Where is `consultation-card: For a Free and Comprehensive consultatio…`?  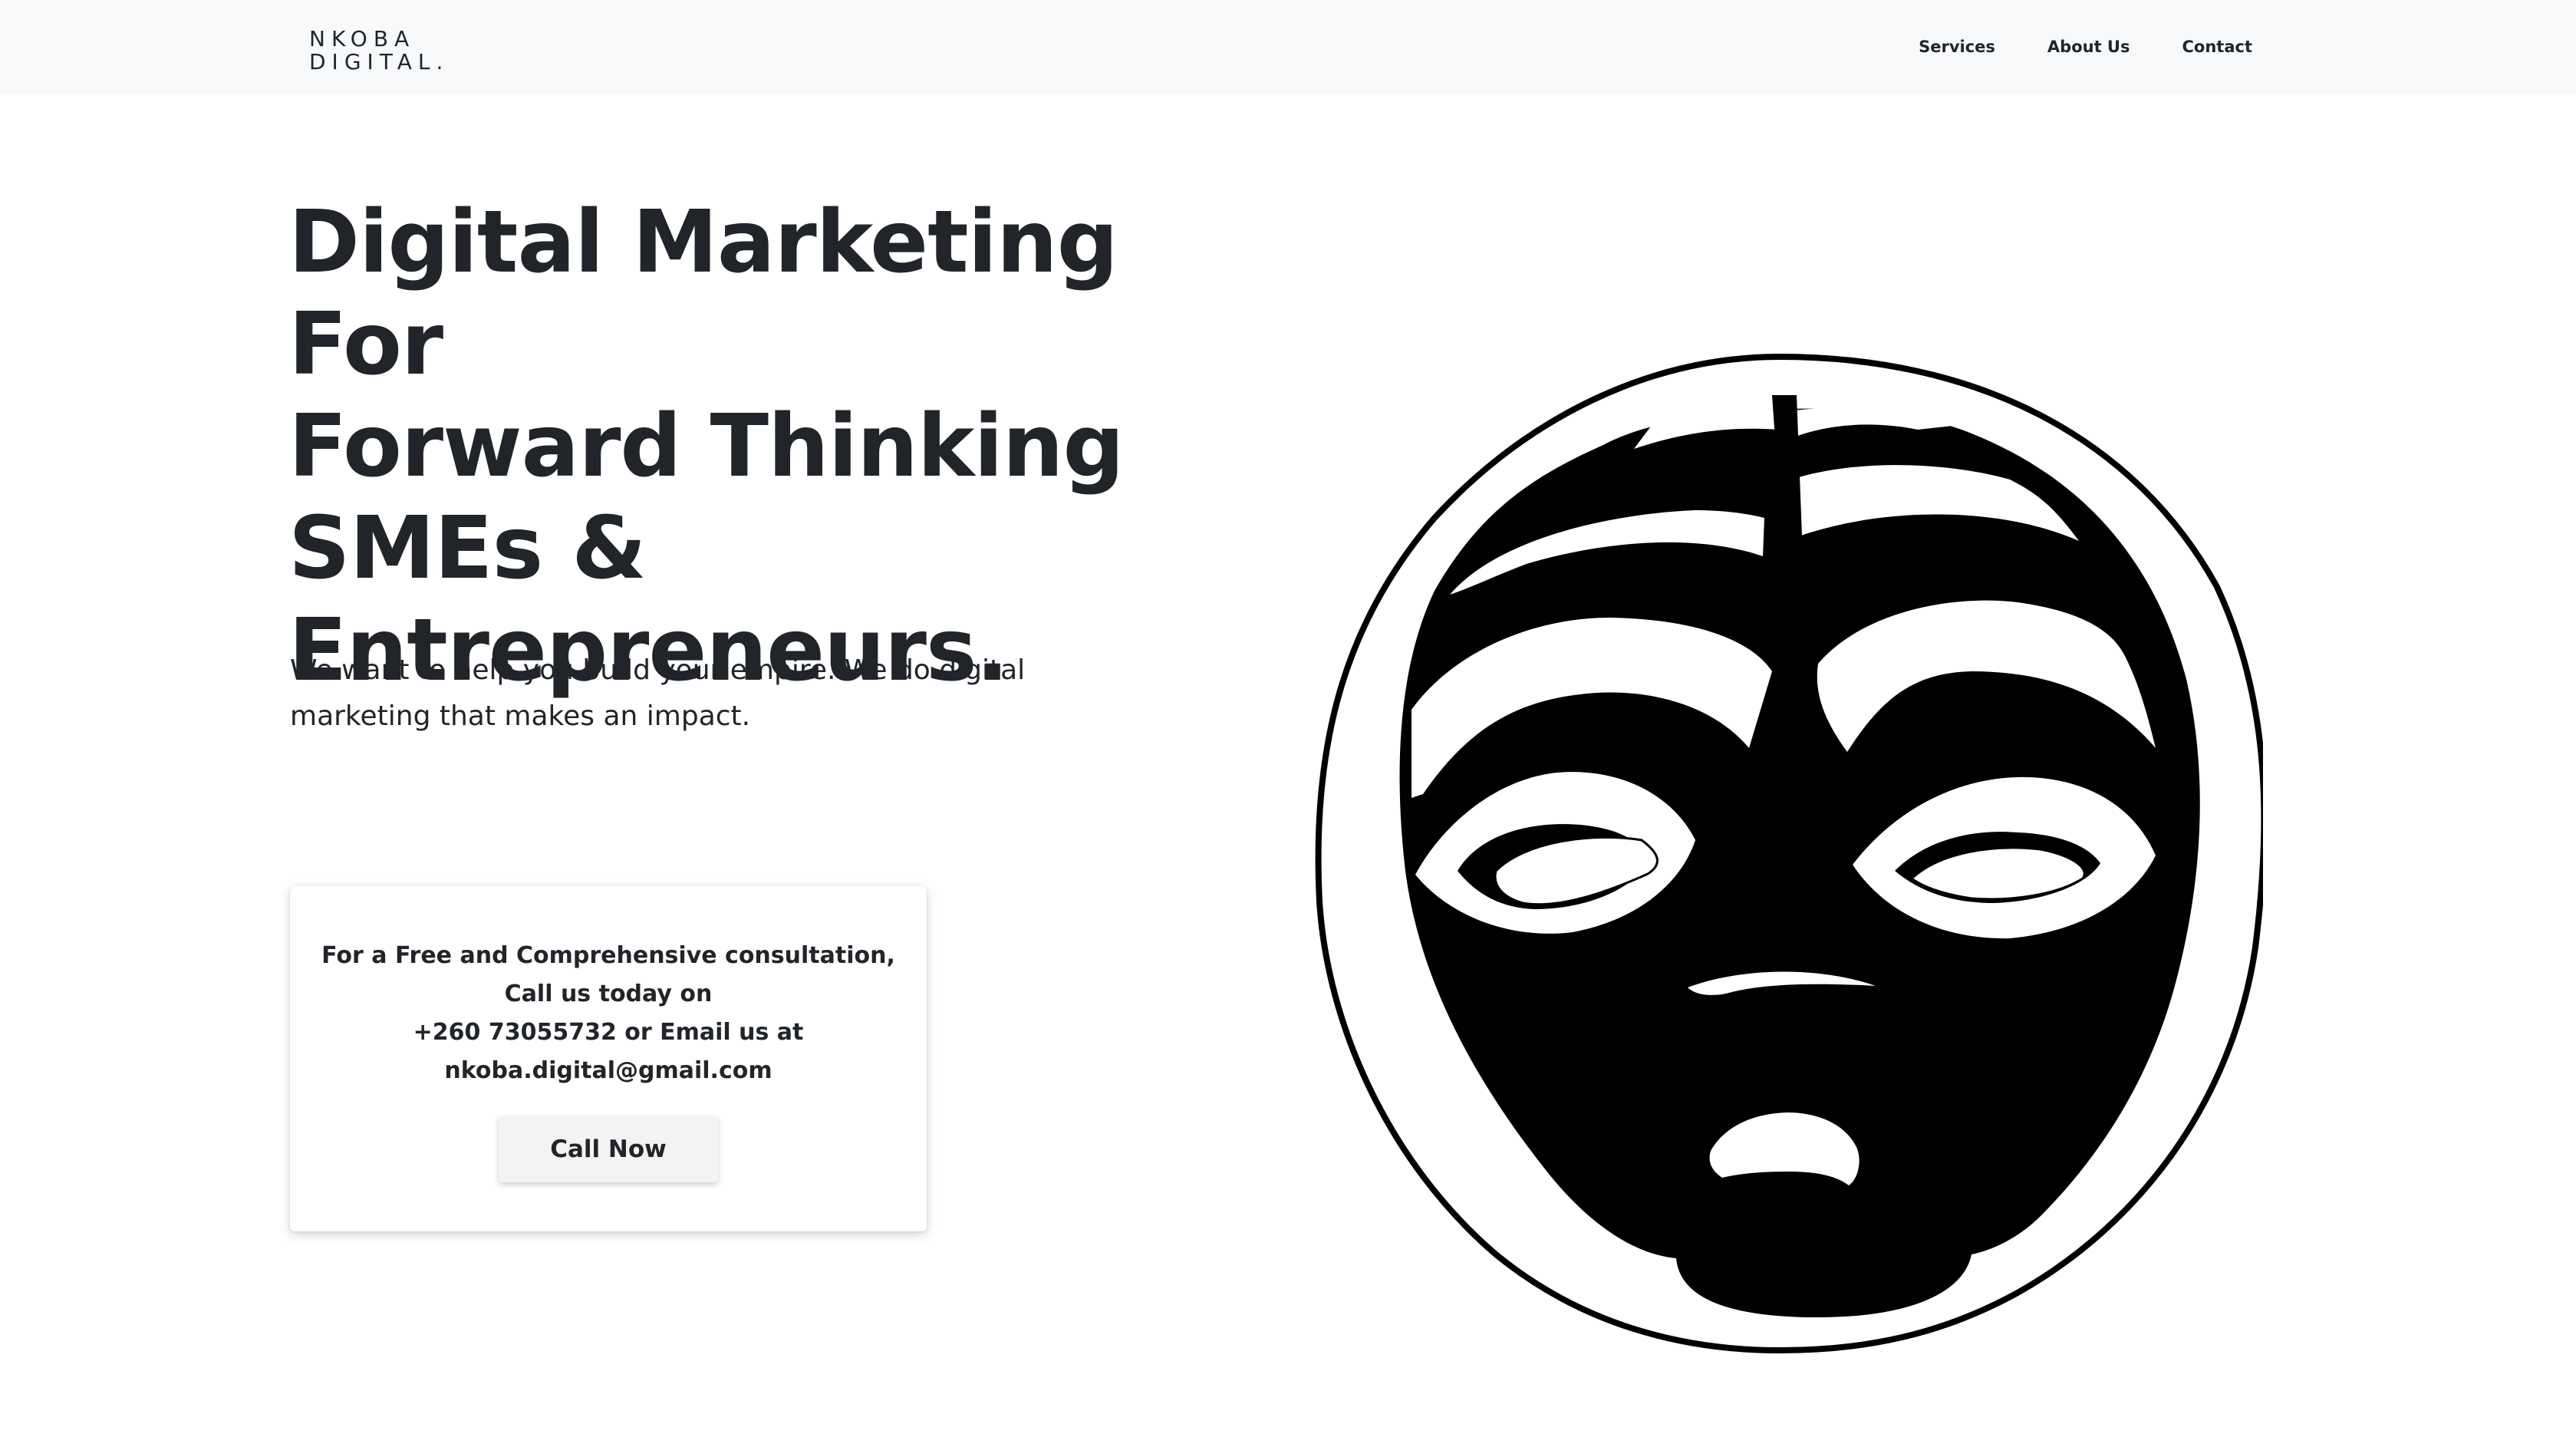 consultation-card: For a Free and Comprehensive consultatio… is located at coordinates (608, 1058).